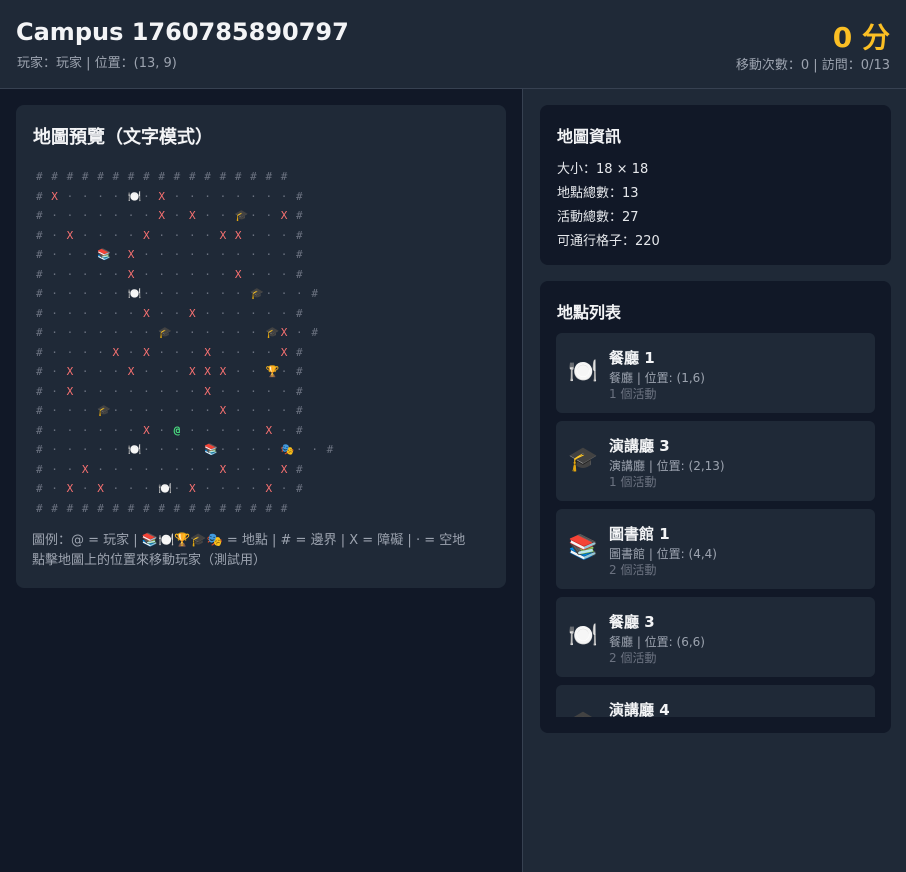  What do you see at coordinates (104, 411) in the screenshot?
I see `map-cell-location-icon: 🎓` at bounding box center [104, 411].